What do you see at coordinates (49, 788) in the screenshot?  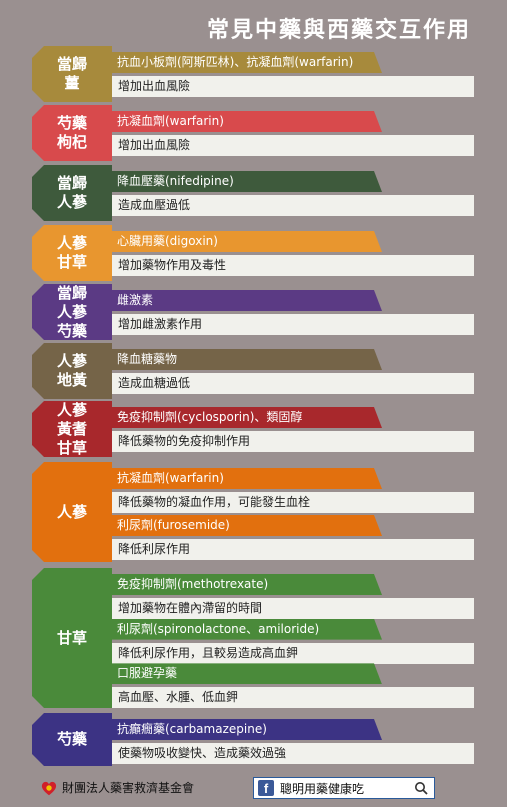 I see `heart-logo-icon` at bounding box center [49, 788].